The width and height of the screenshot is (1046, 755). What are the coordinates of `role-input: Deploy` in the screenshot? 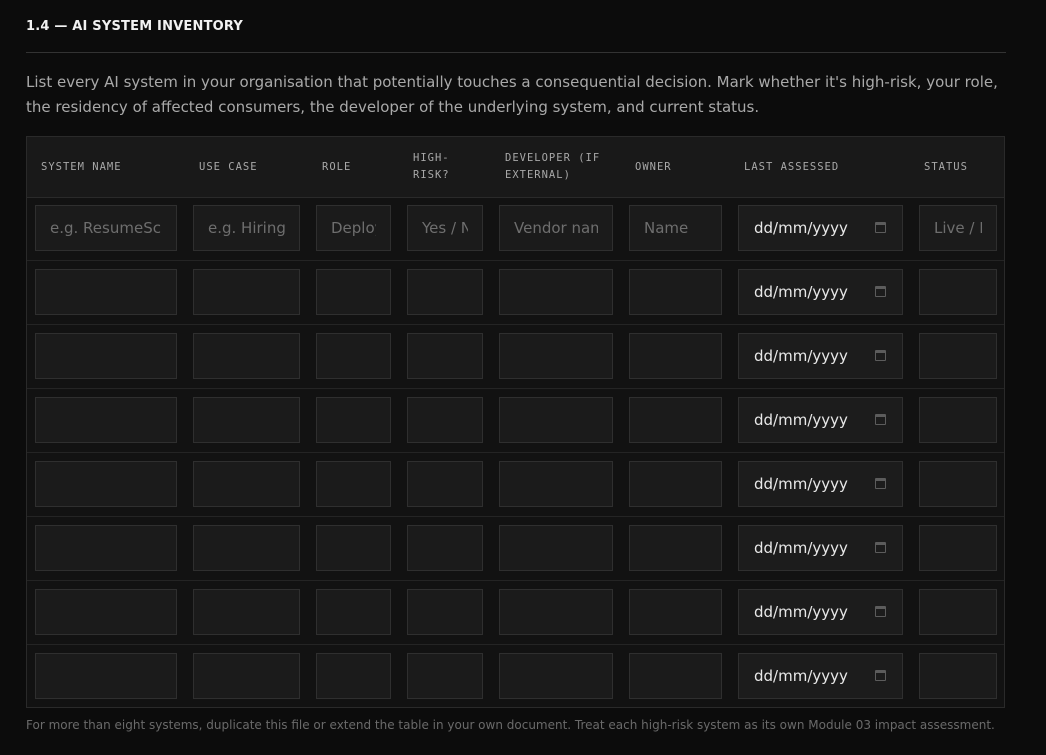 It's located at (353, 228).